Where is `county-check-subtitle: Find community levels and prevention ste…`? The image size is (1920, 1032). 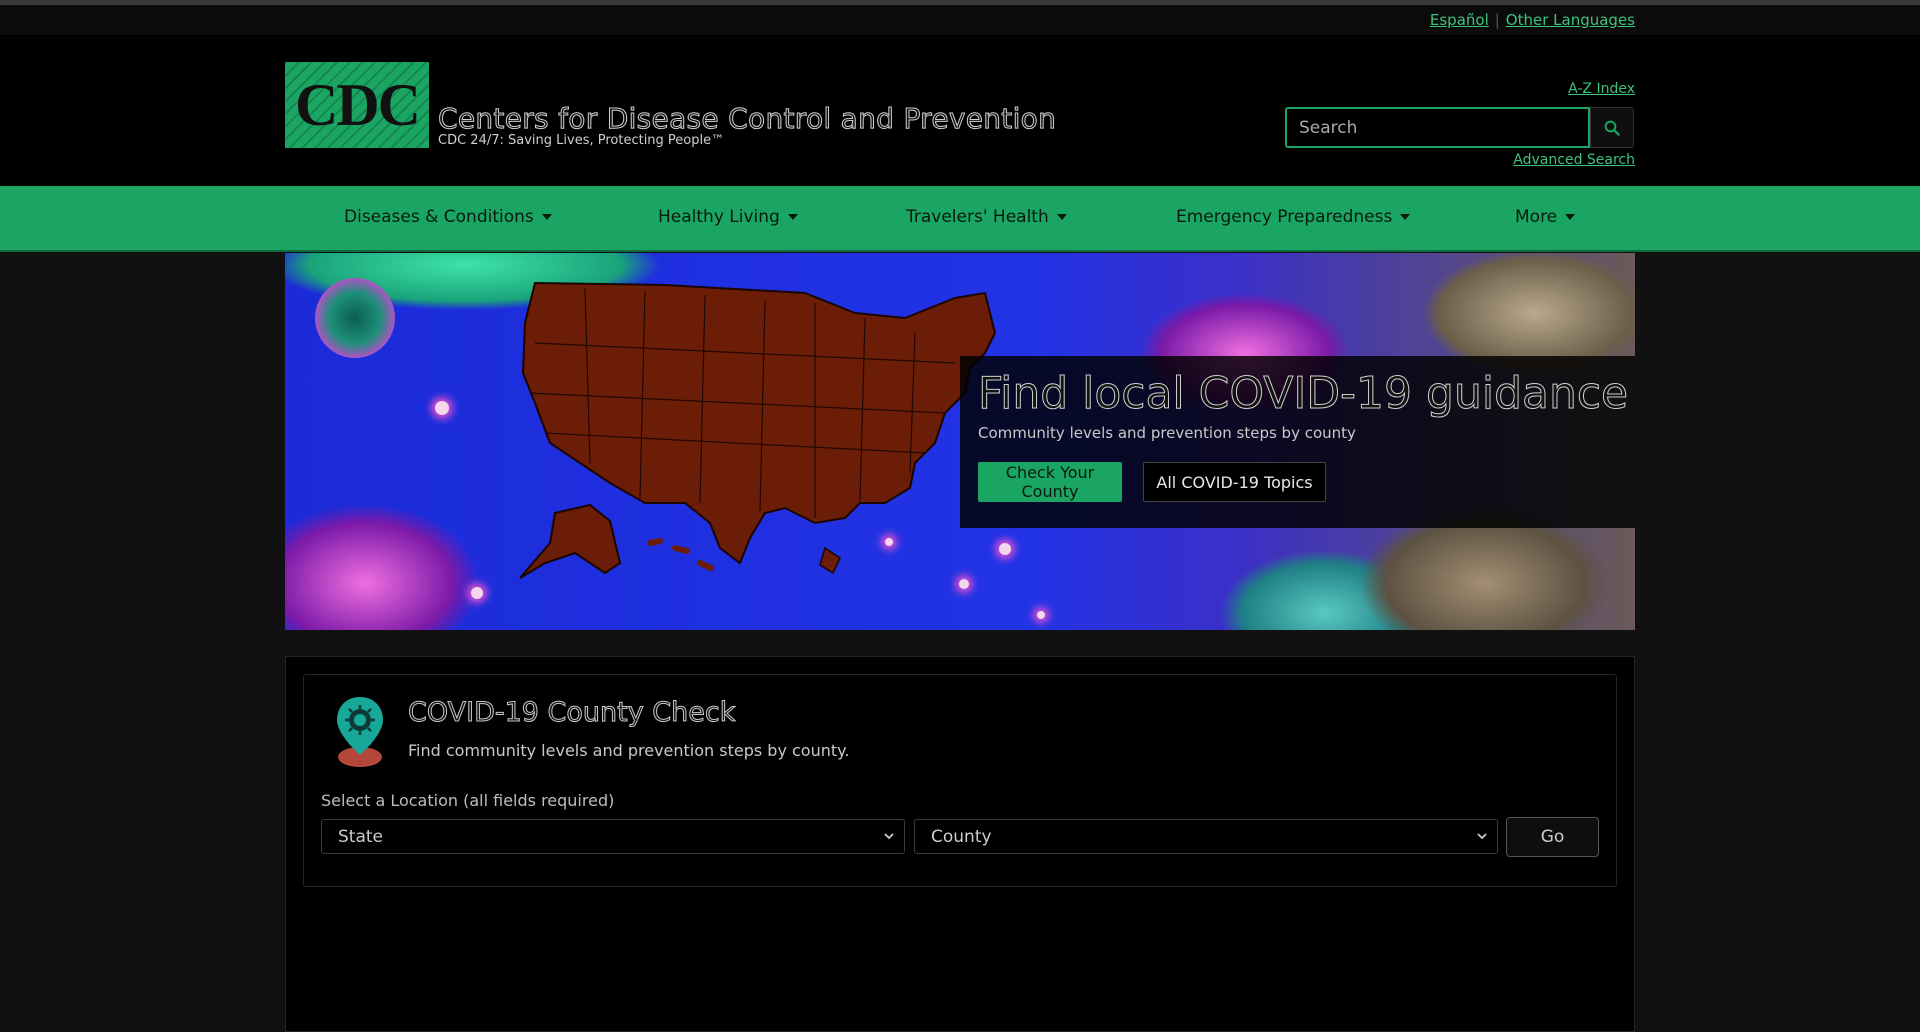 county-check-subtitle: Find community levels and prevention ste… is located at coordinates (629, 750).